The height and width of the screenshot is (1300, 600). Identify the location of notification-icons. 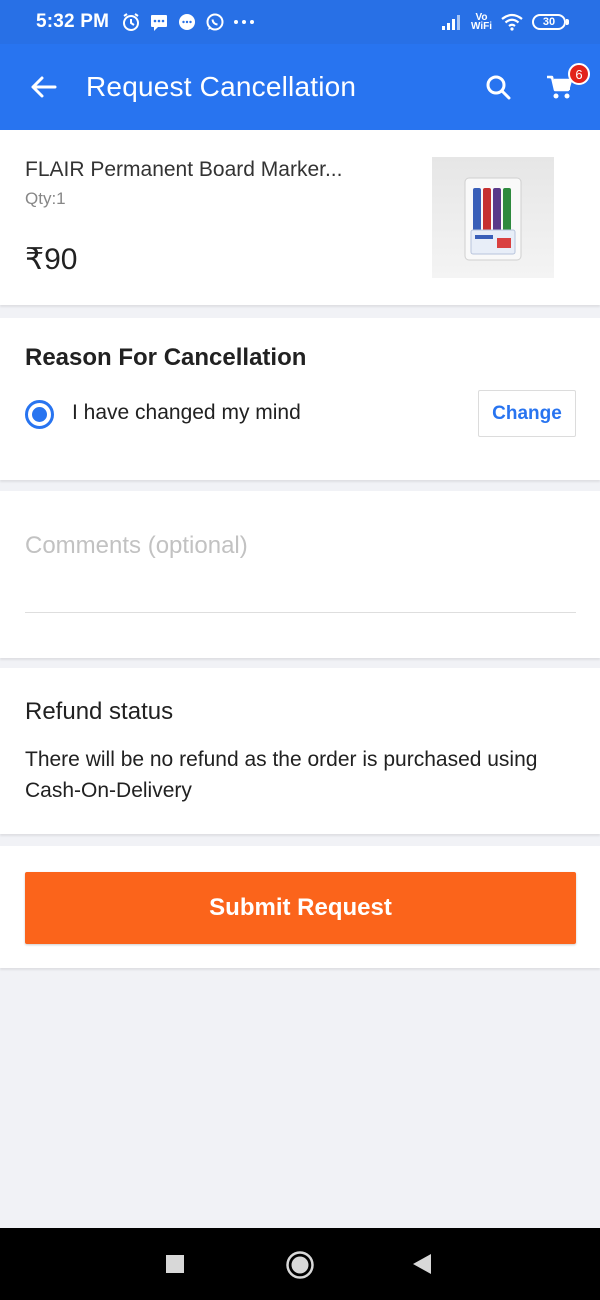
(188, 22).